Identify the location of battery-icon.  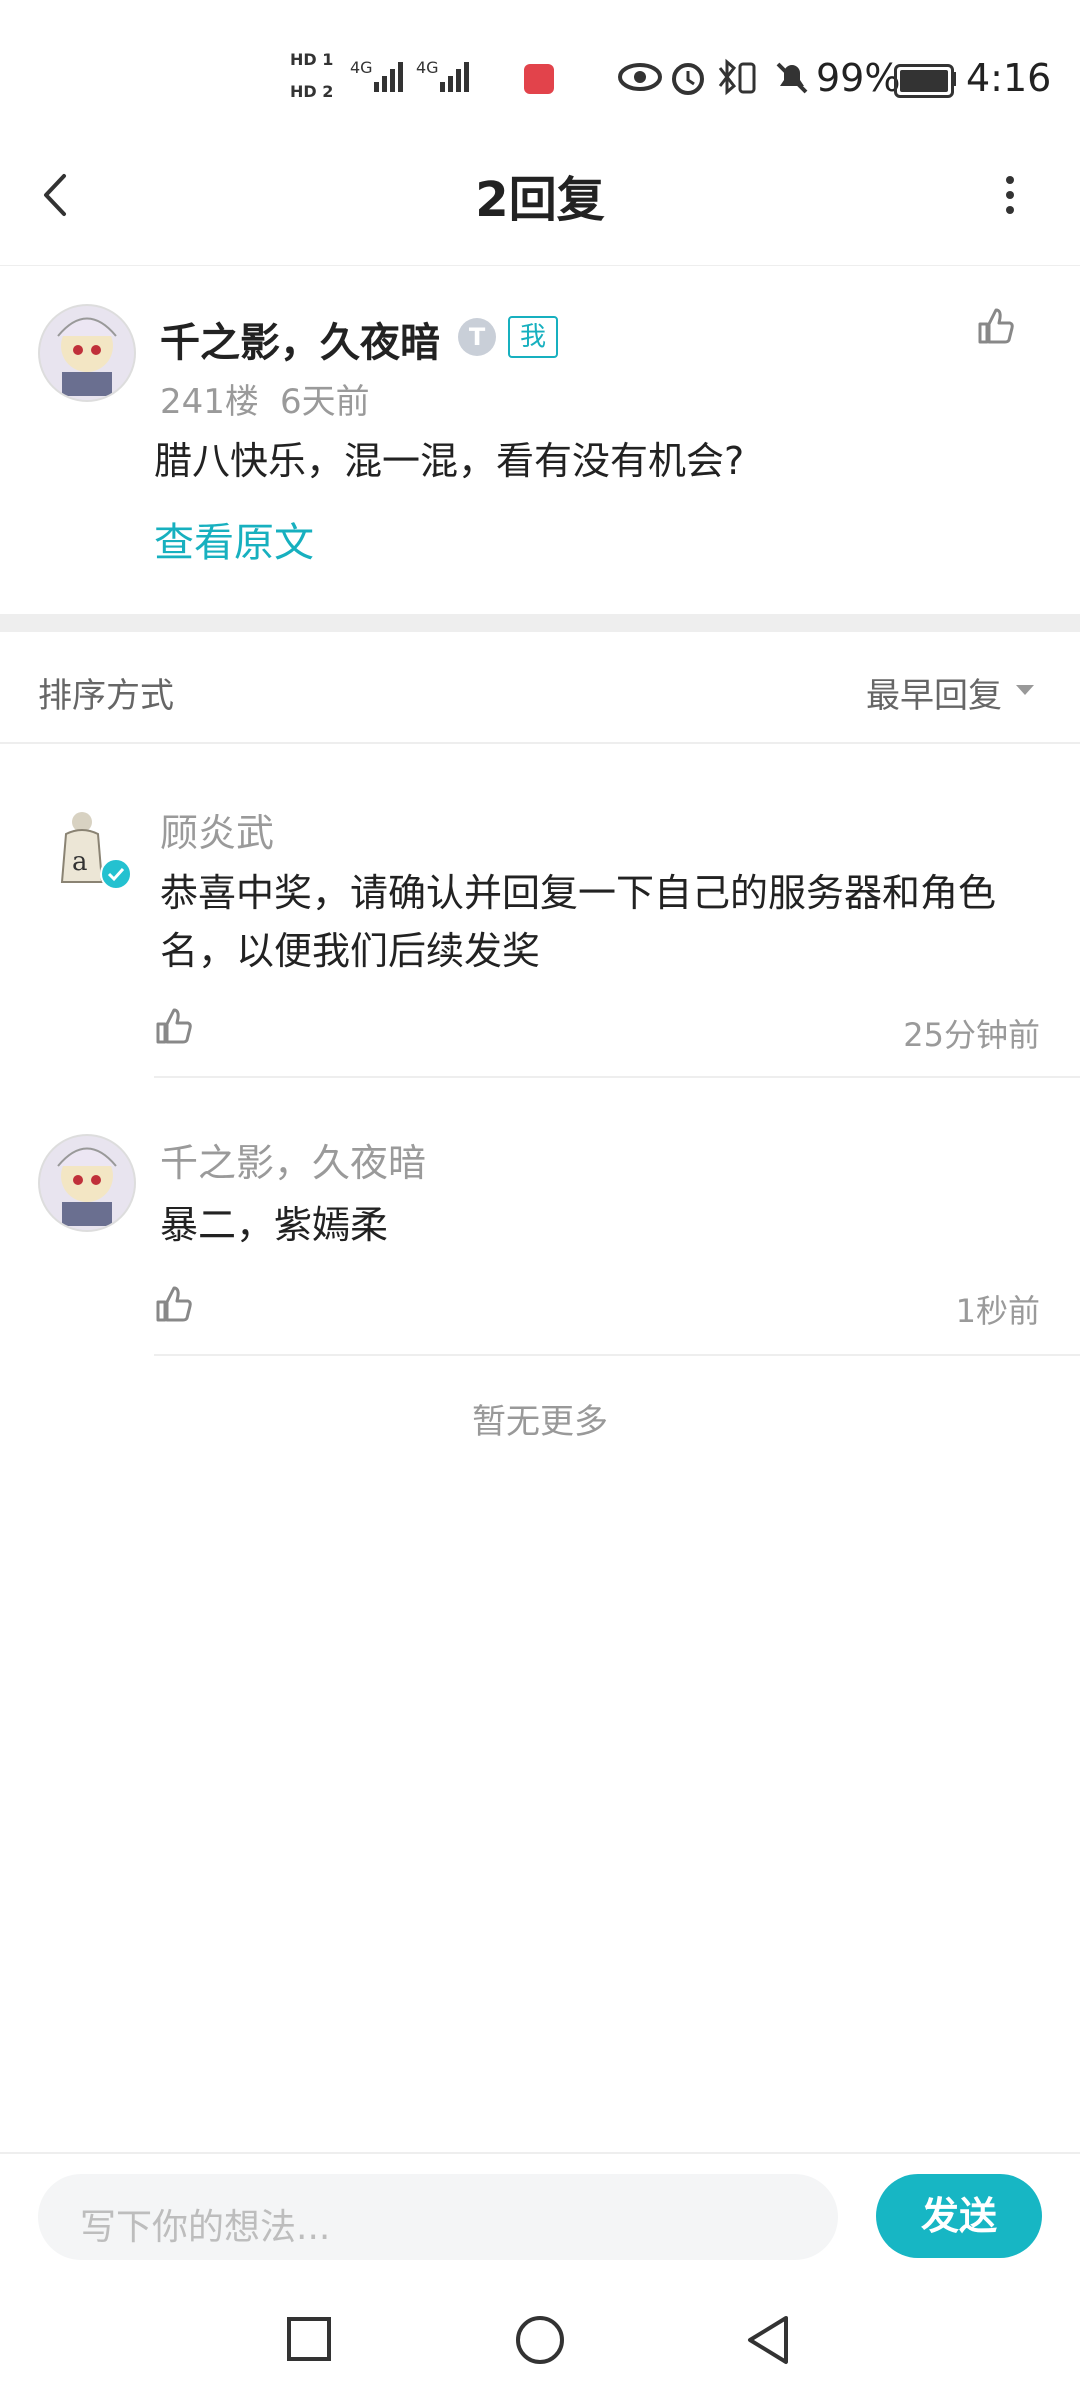
(924, 81).